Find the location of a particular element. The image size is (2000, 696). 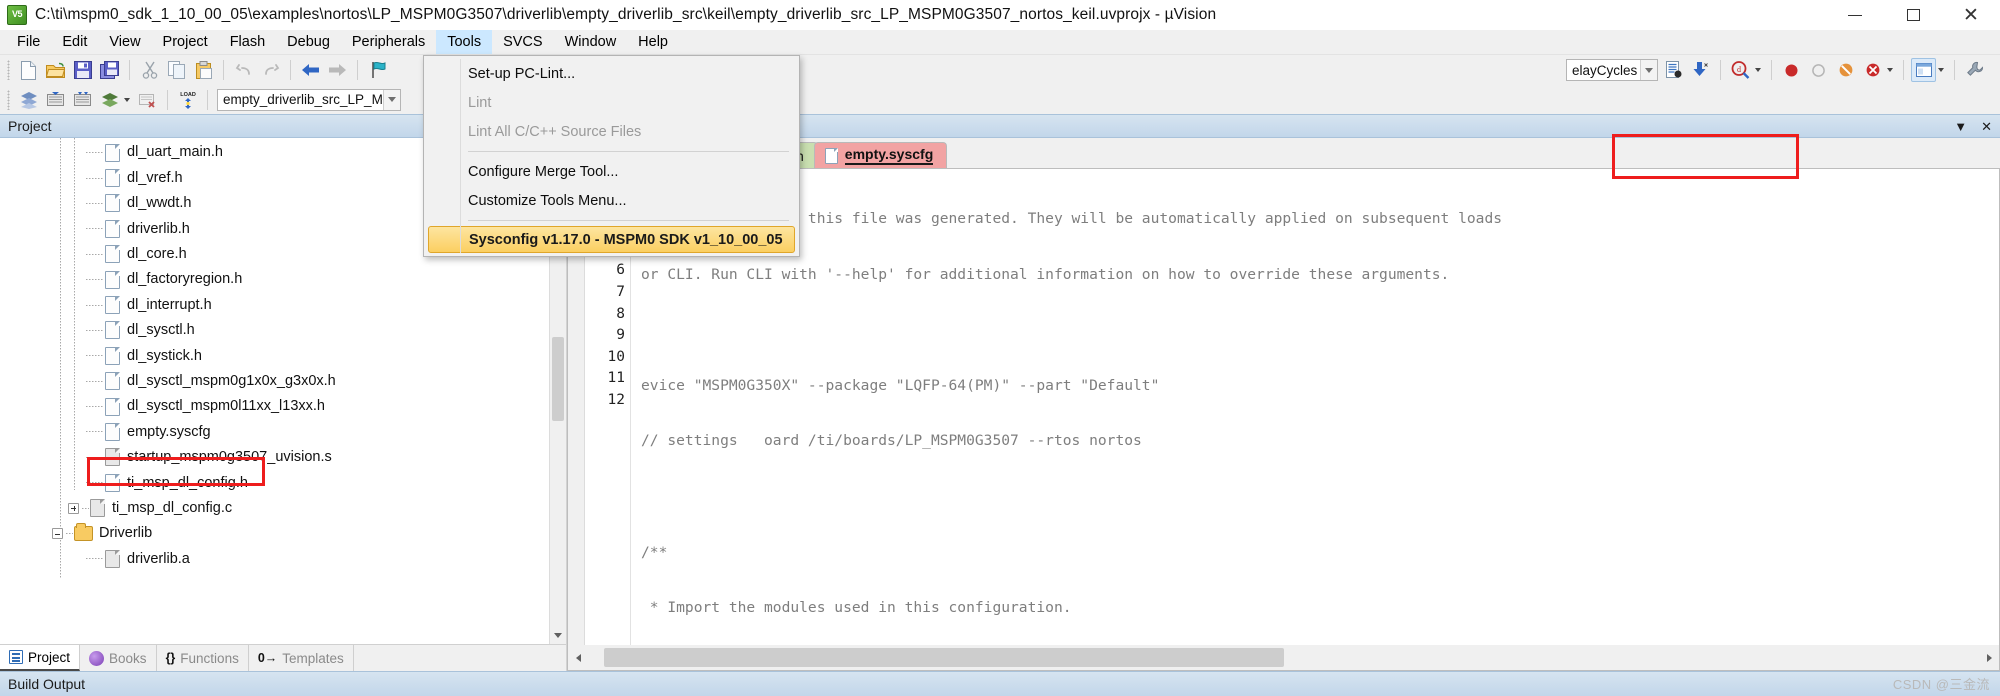

tree-item: dl_interrupt.h is located at coordinates (274, 304).